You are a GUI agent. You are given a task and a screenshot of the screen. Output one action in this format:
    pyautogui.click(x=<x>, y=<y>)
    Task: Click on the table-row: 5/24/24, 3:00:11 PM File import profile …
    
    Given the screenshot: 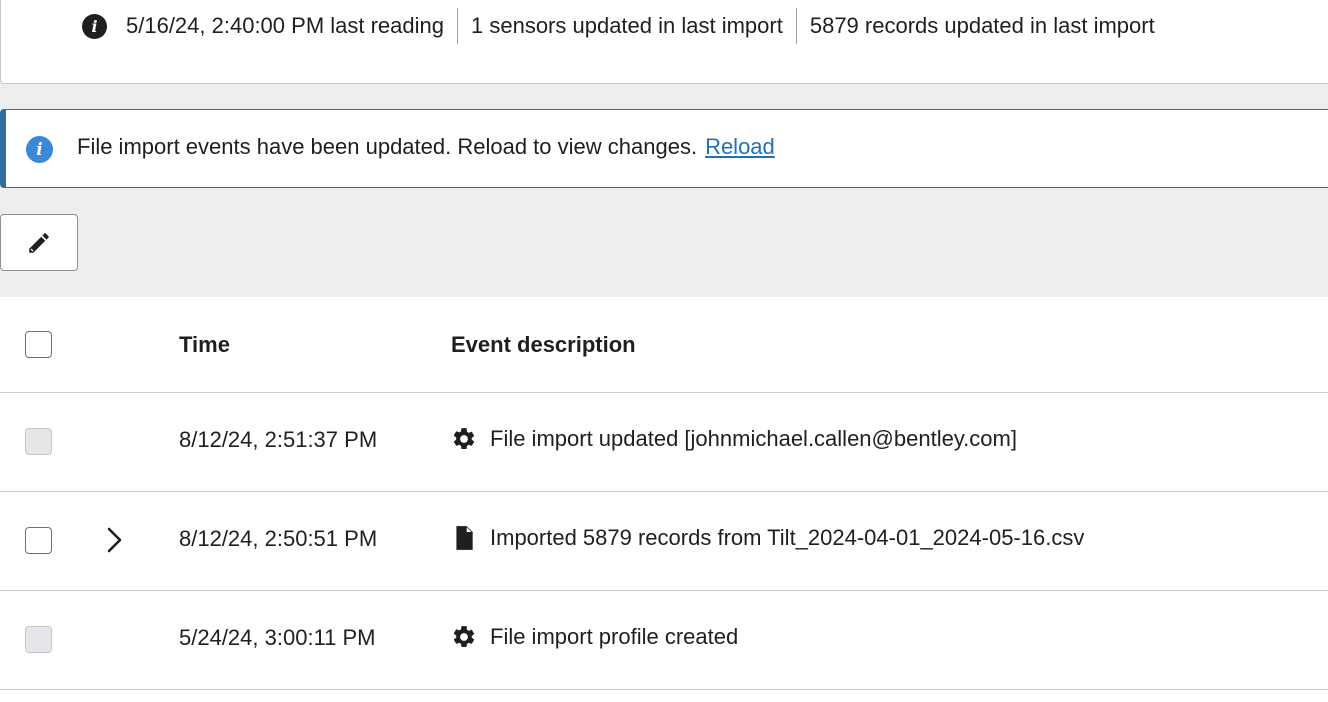 What is the action you would take?
    pyautogui.click(x=664, y=640)
    